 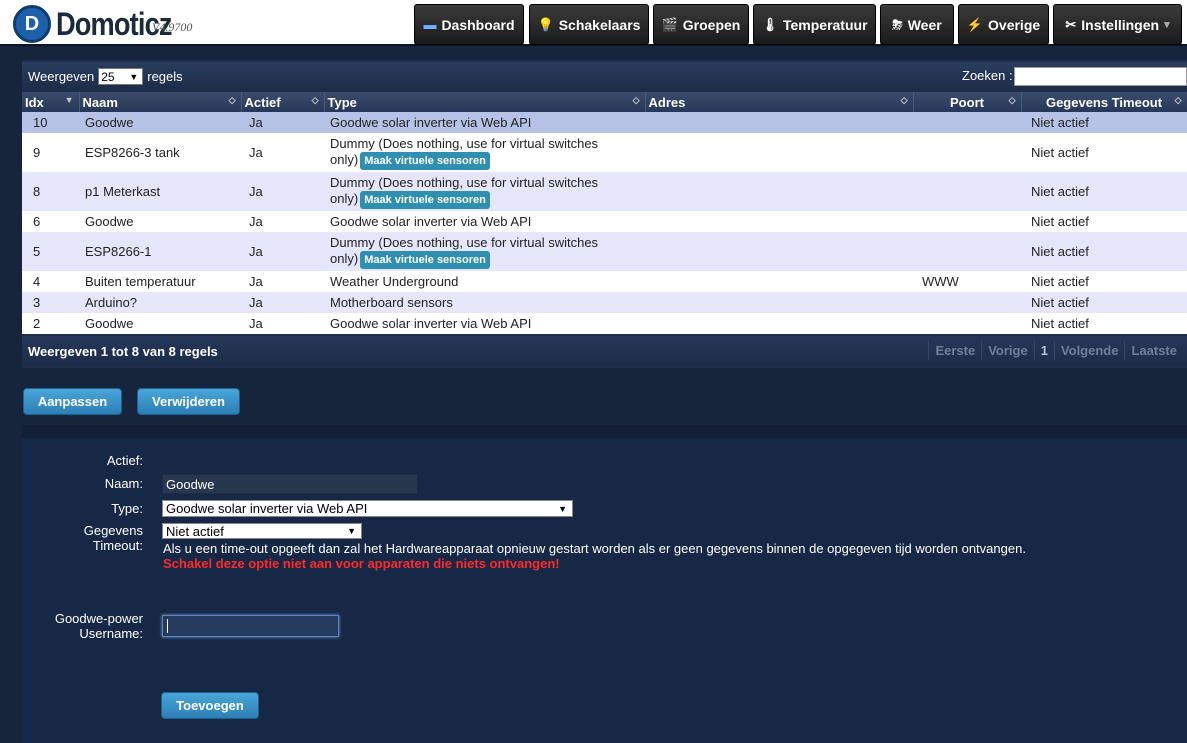 What do you see at coordinates (1071, 24) in the screenshot?
I see `settings-icon: ✂` at bounding box center [1071, 24].